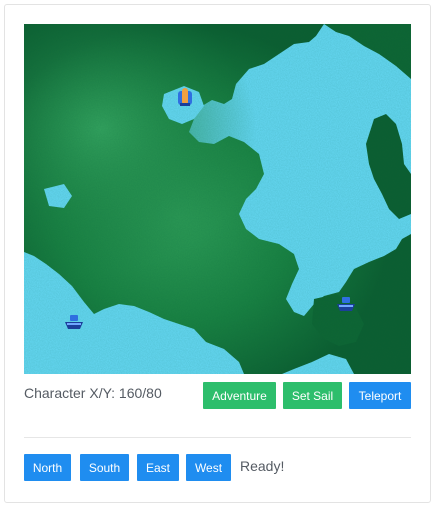  I want to click on status-message: Ready!, so click(262, 466).